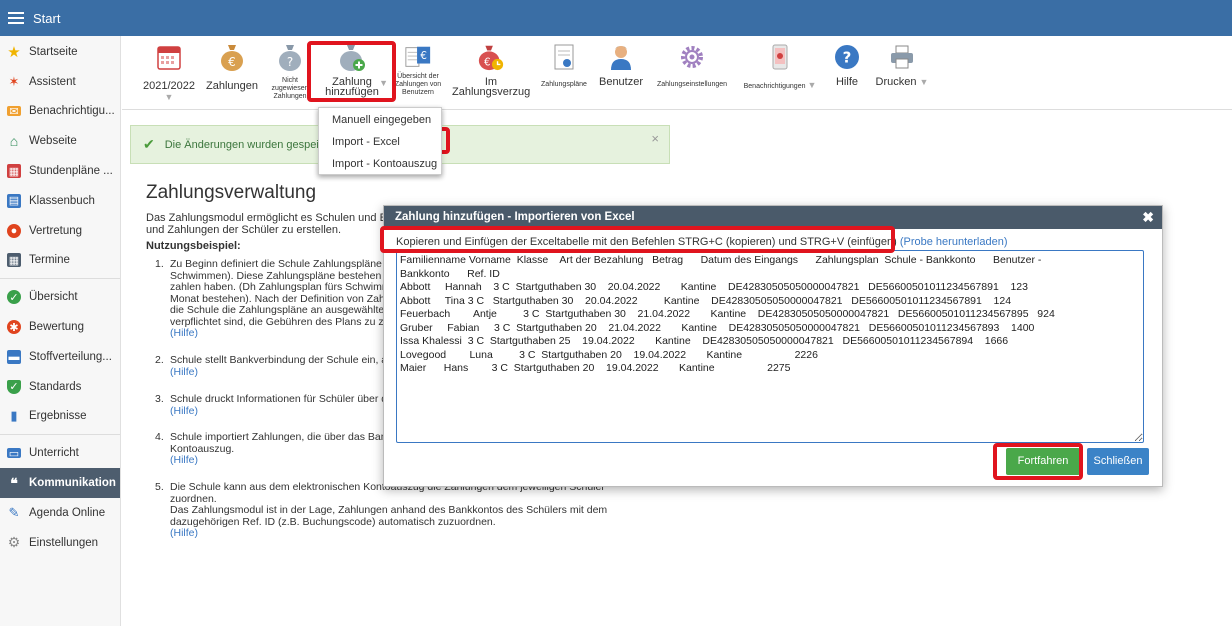 The width and height of the screenshot is (1232, 626). What do you see at coordinates (56, 230) in the screenshot?
I see `sidebar-item-label: Vertretung` at bounding box center [56, 230].